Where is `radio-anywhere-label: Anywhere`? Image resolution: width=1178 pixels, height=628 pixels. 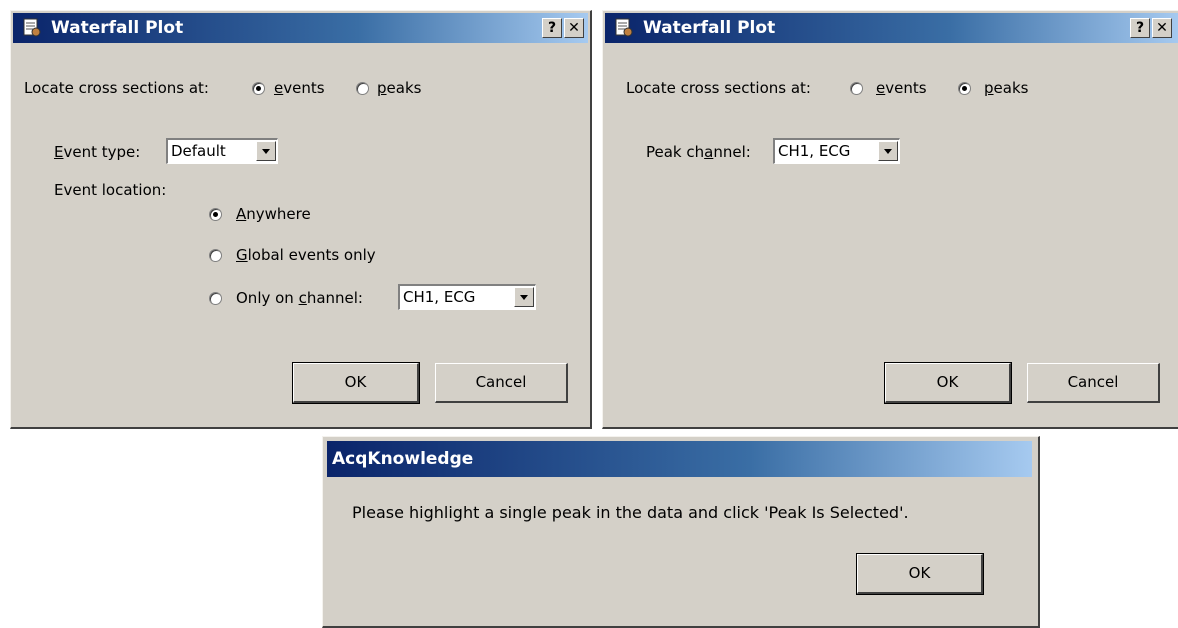
radio-anywhere-label: Anywhere is located at coordinates (273, 214).